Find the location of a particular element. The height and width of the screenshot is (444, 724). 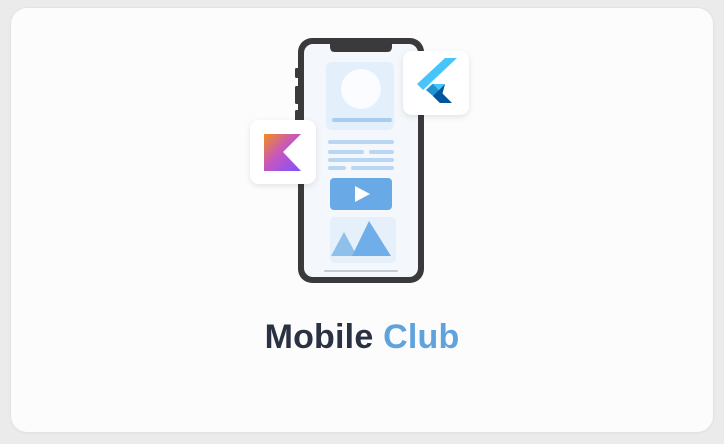

image-icon is located at coordinates (363, 240).